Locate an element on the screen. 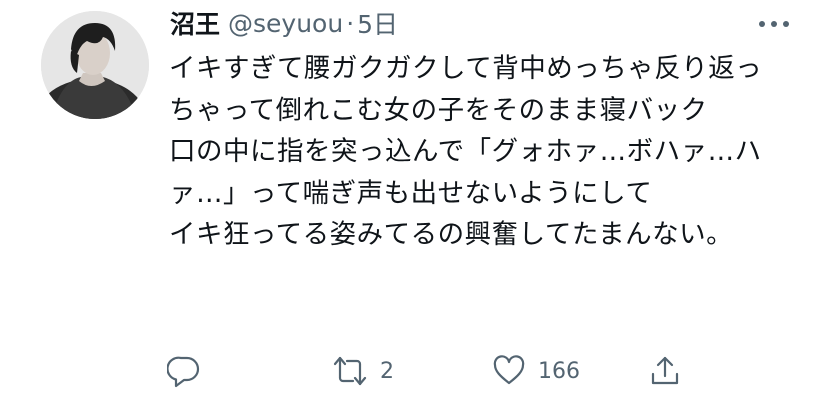 The height and width of the screenshot is (405, 828). tweet-timestamp: 5日 is located at coordinates (377, 23).